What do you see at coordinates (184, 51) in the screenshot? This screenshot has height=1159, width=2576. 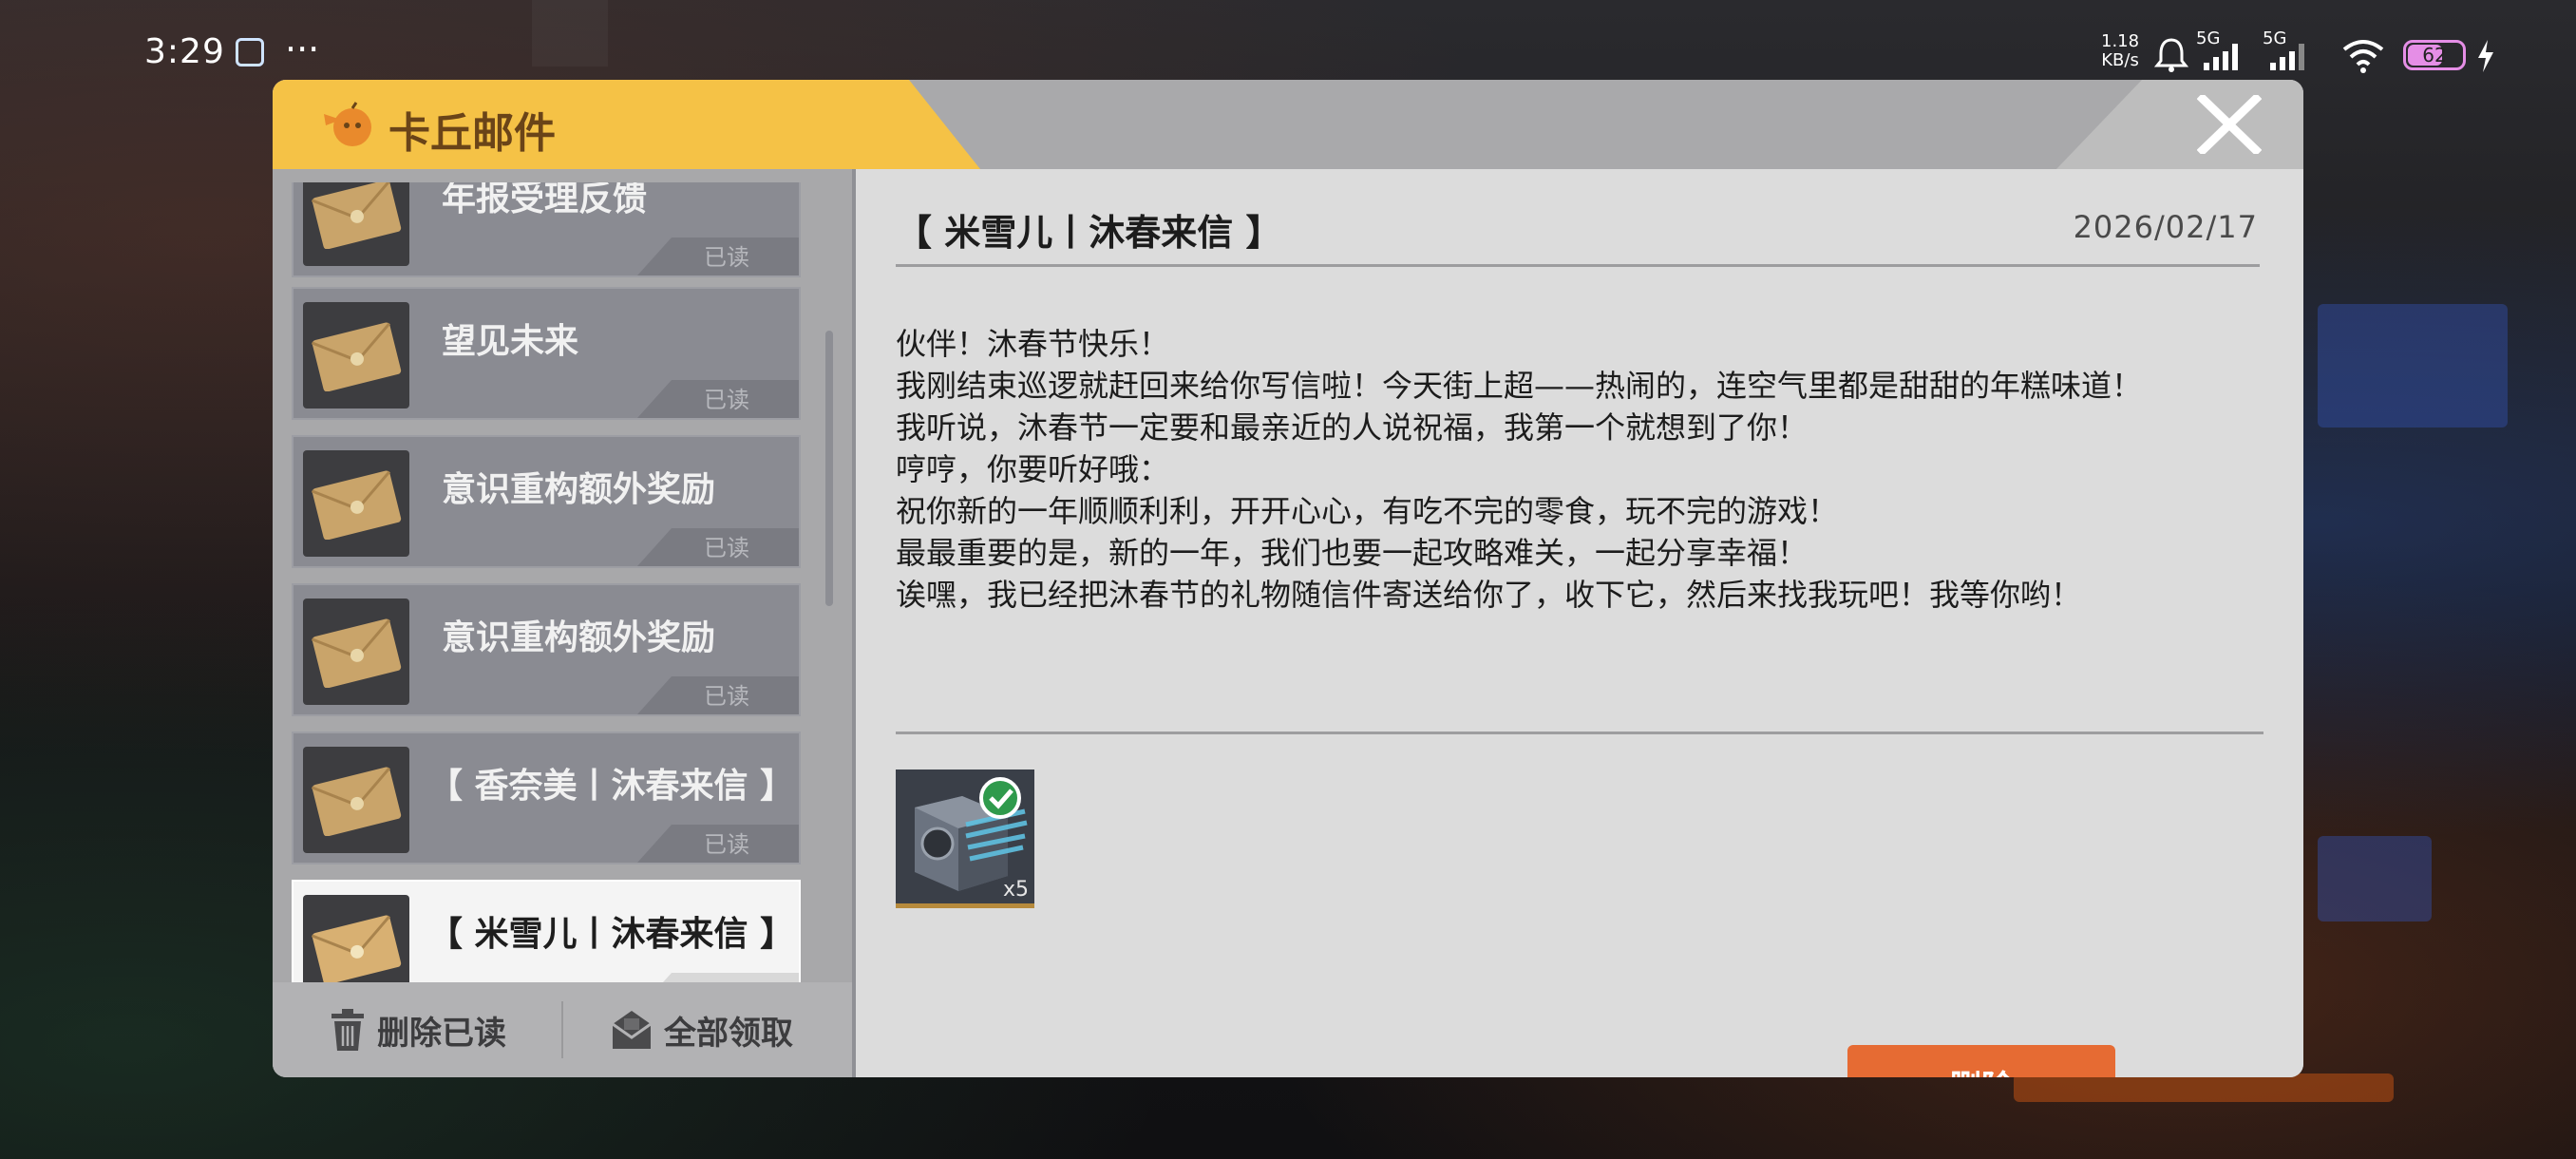 I see `status-time: 3:29` at bounding box center [184, 51].